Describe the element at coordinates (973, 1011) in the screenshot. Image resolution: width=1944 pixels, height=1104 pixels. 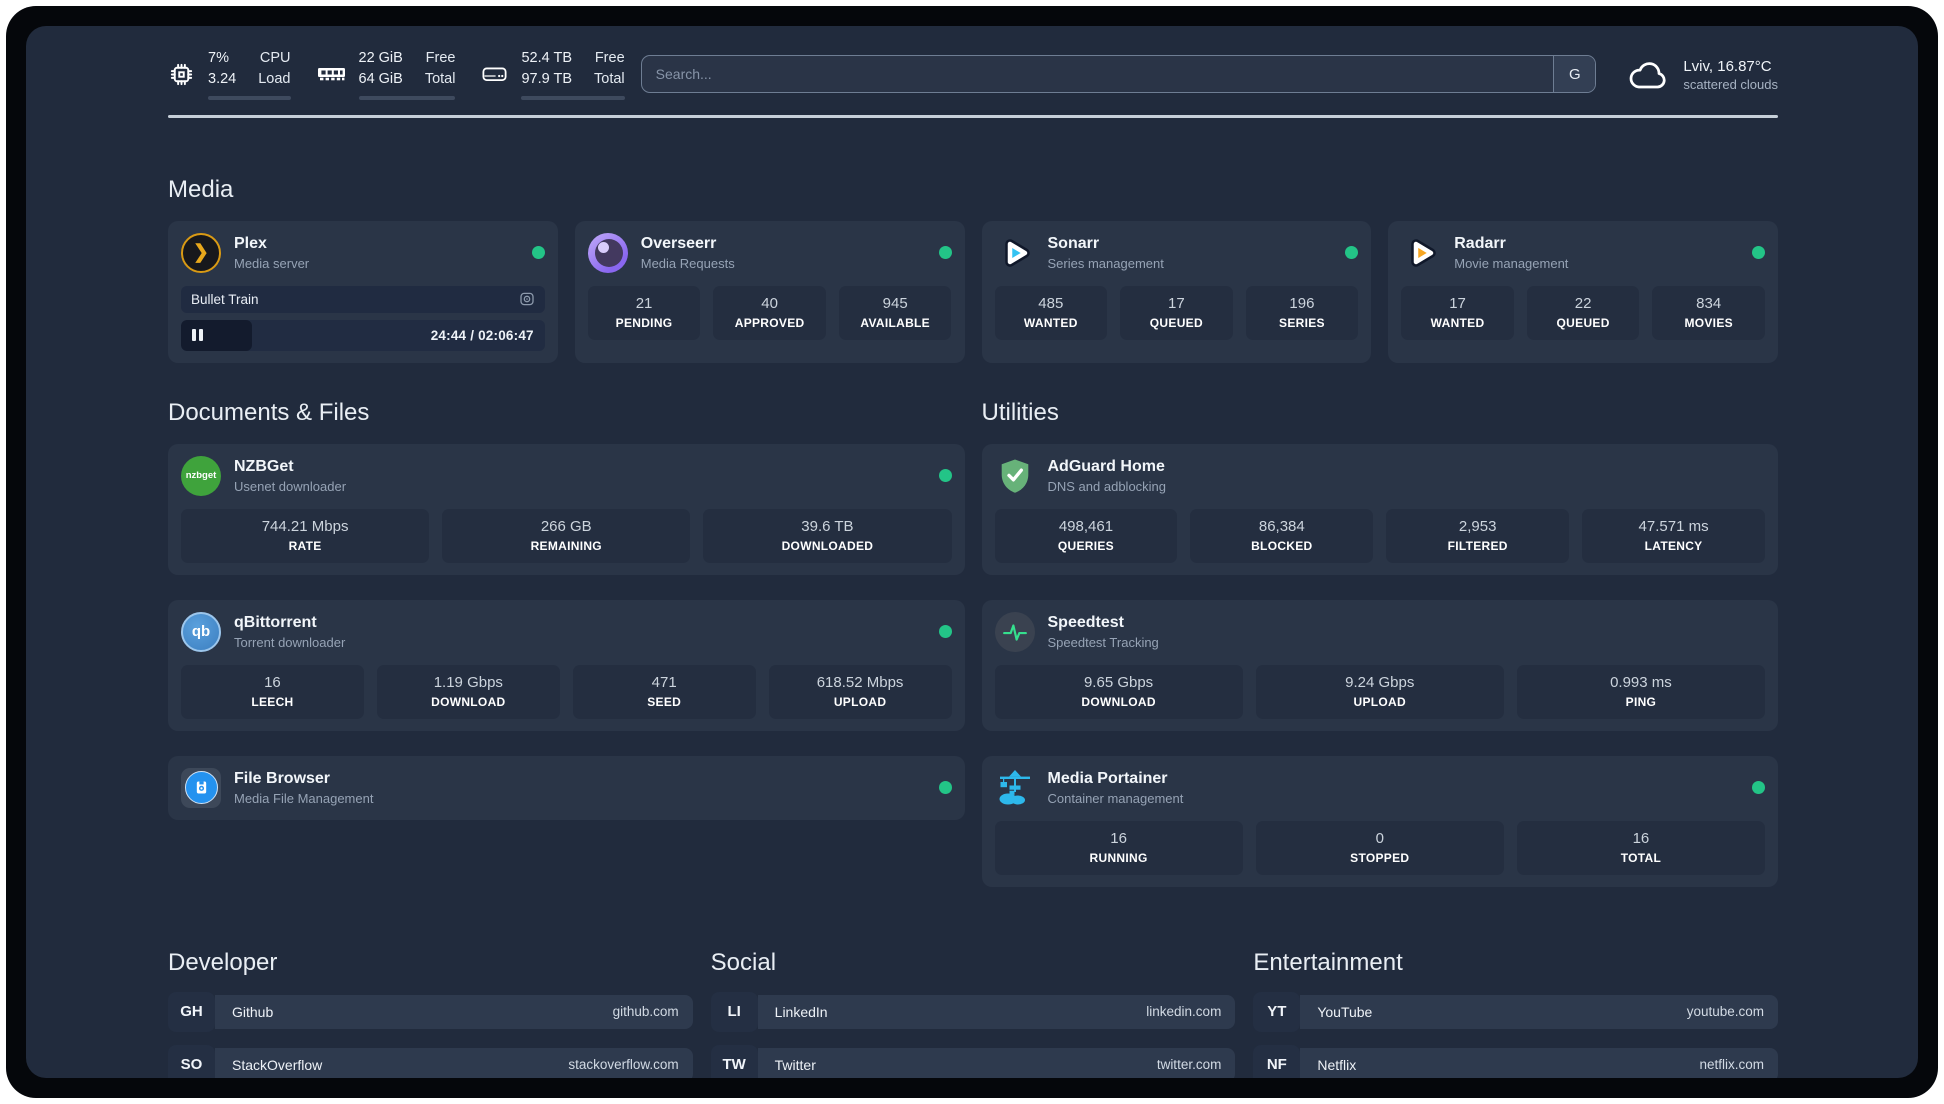
I see `link-linkedin: LI LinkedIn linkedin.com` at that location.